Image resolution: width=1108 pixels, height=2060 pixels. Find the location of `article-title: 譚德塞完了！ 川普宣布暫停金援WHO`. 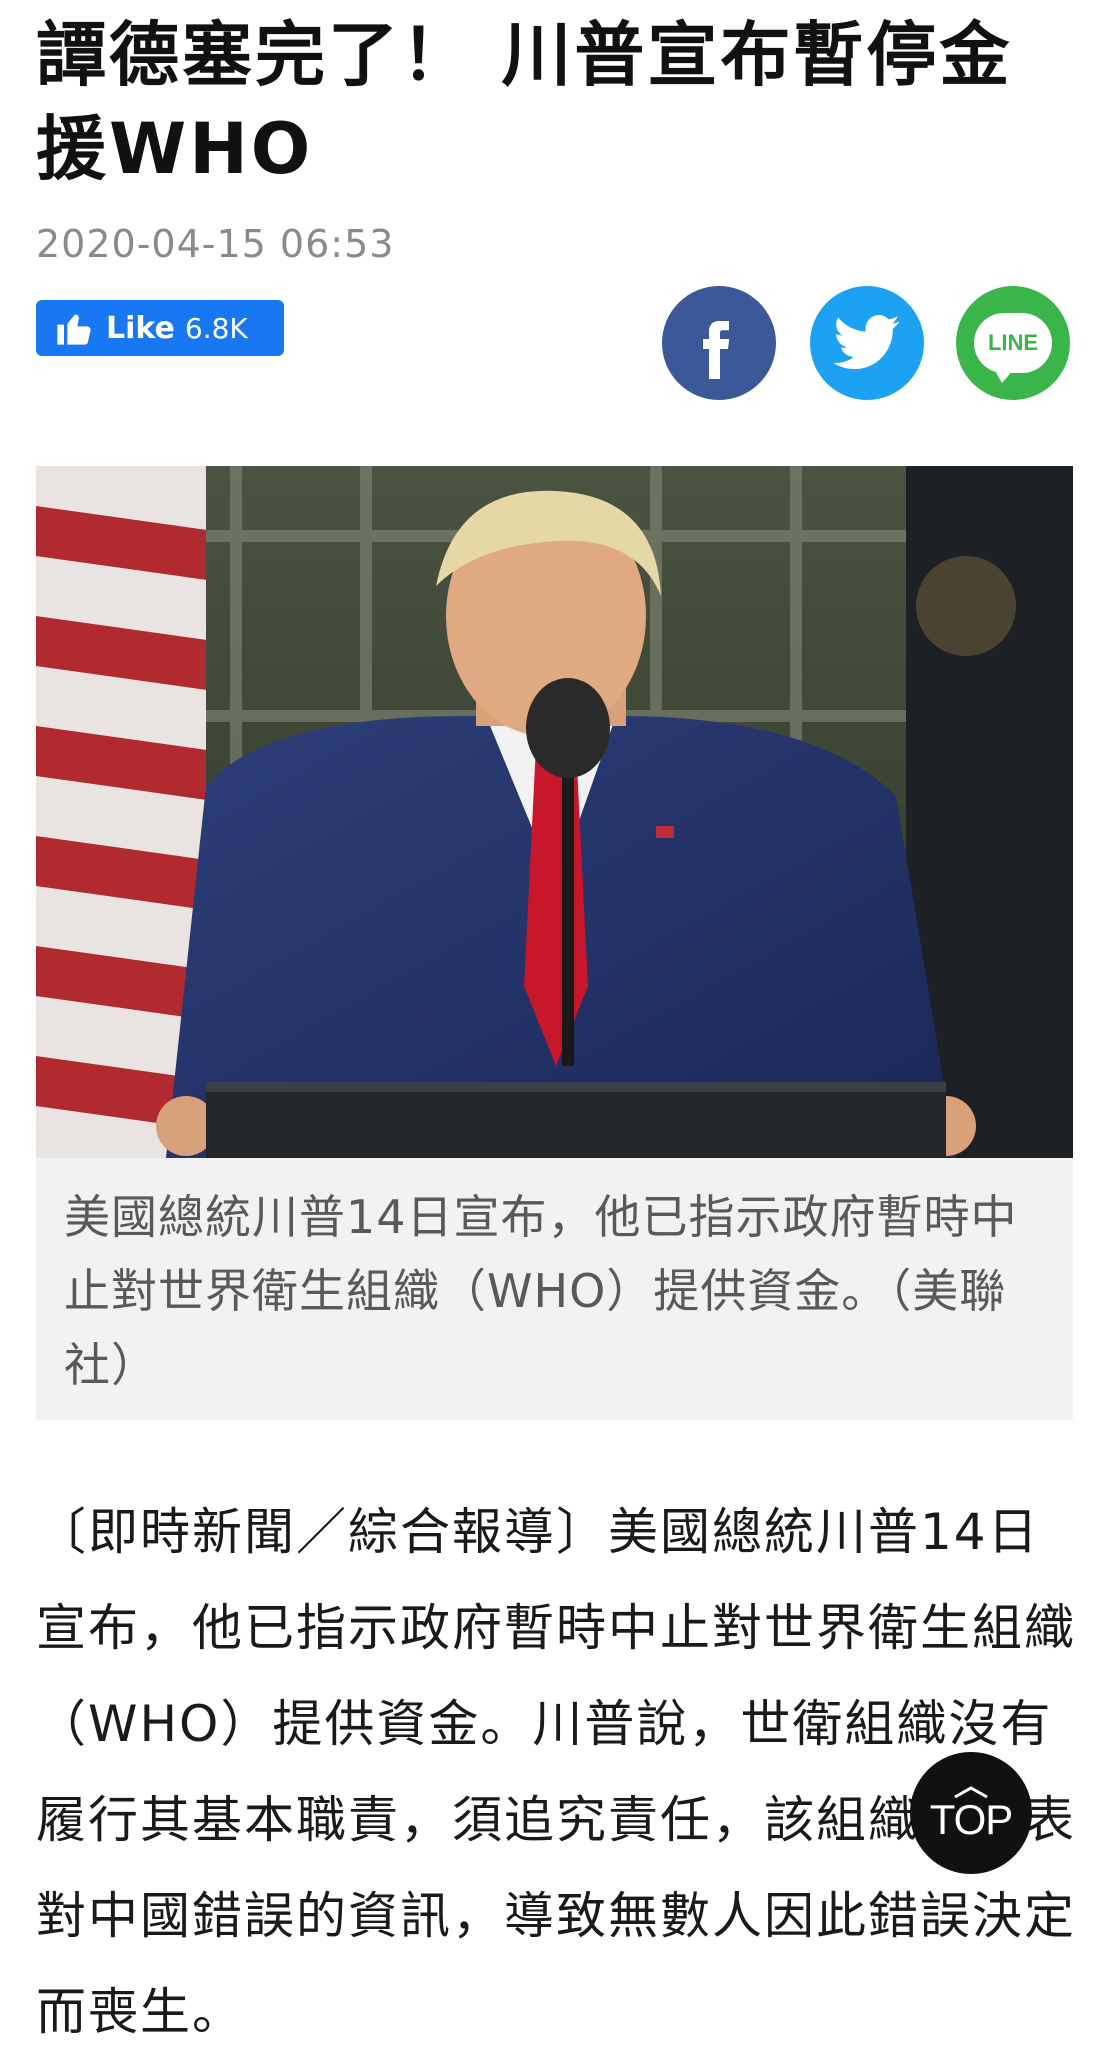

article-title: 譚德塞完了！ 川普宣布暫停金援WHO is located at coordinates (524, 102).